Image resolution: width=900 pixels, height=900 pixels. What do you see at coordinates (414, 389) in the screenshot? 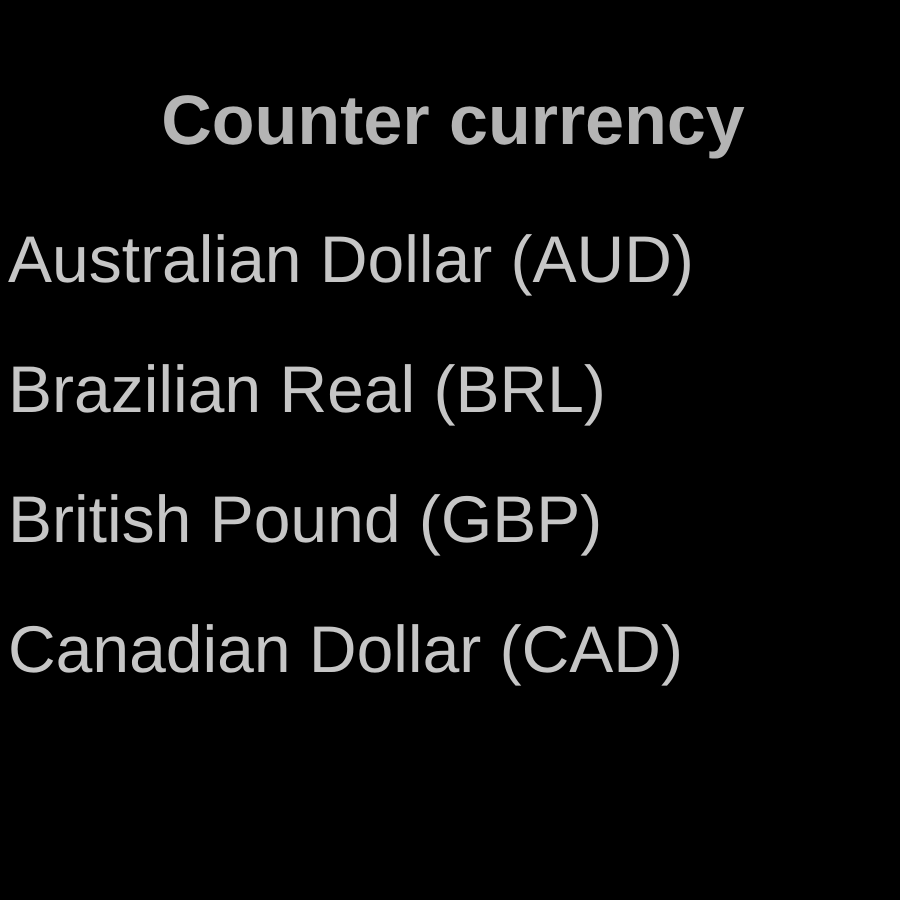
I see `currency-option: Brazilian Real (BRL)` at bounding box center [414, 389].